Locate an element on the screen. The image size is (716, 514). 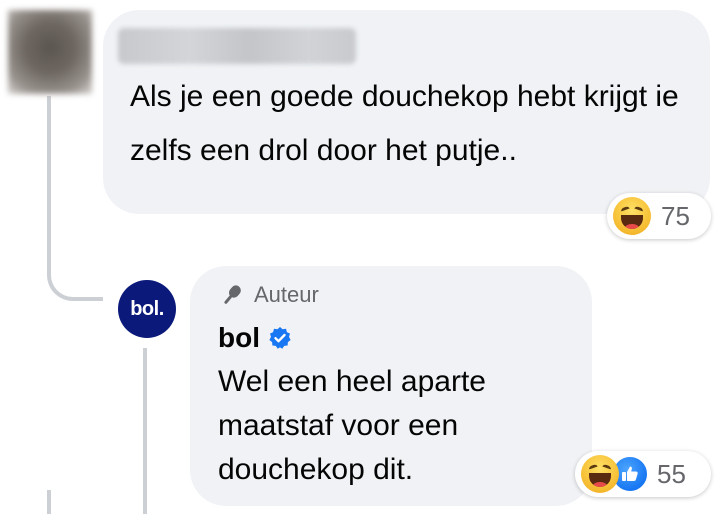
author-badge-label: Auteur is located at coordinates (286, 294).